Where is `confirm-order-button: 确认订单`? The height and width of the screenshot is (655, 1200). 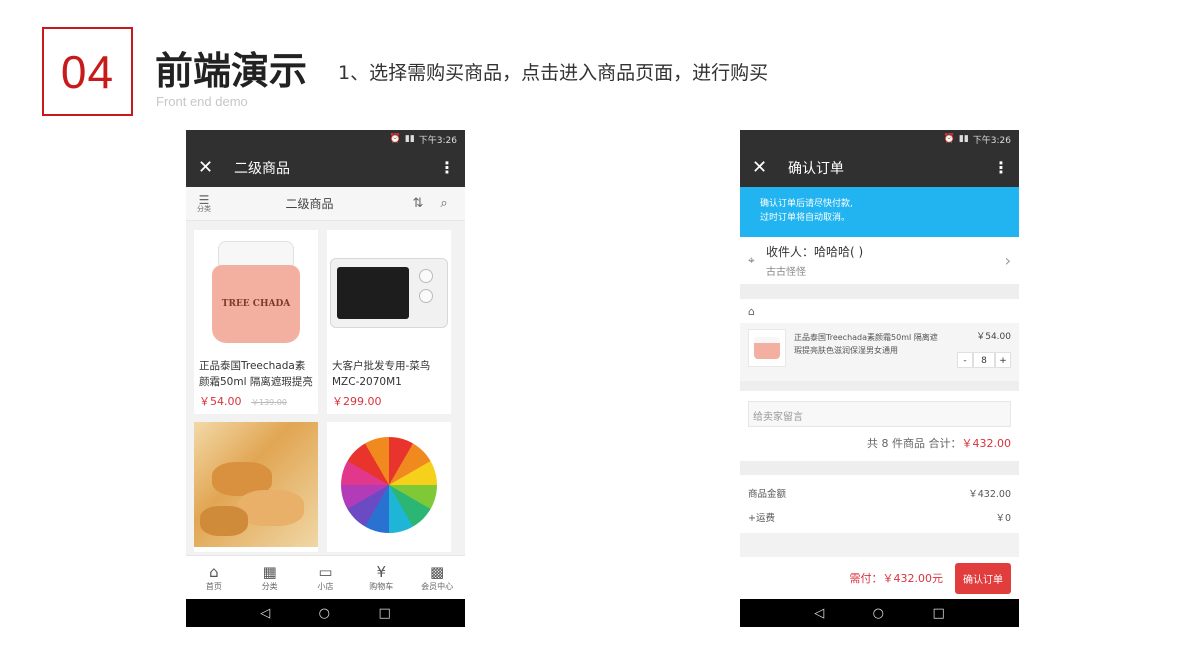 confirm-order-button: 确认订单 is located at coordinates (983, 578).